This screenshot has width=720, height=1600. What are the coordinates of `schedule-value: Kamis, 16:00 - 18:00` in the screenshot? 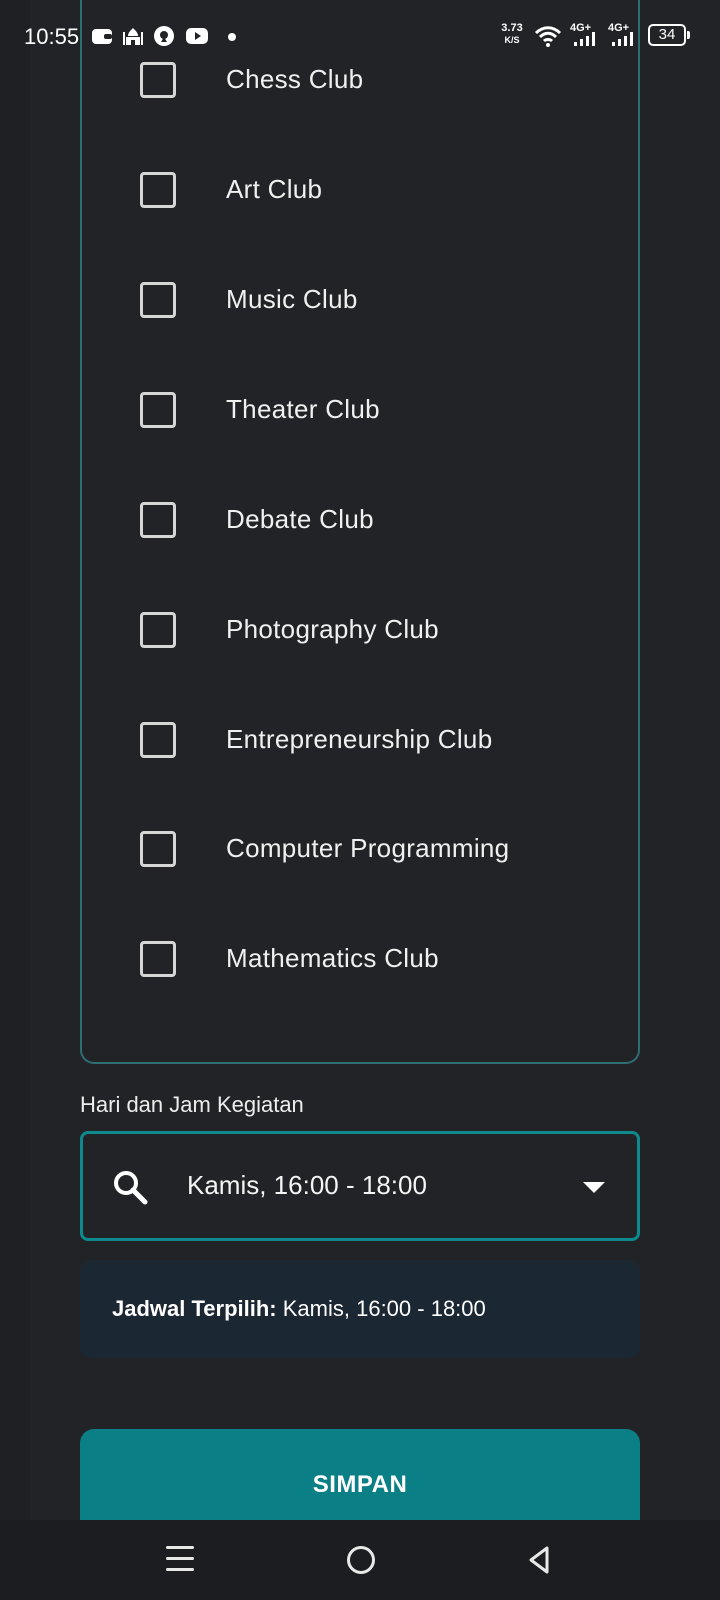 It's located at (307, 1185).